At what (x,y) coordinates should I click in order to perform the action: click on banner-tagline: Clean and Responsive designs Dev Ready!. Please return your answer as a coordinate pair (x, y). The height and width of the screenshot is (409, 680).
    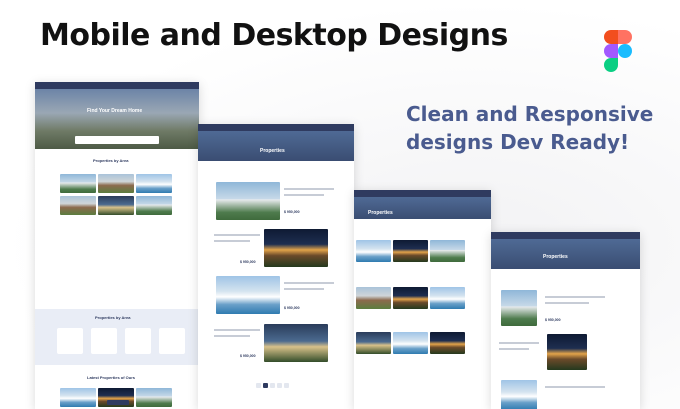
    Looking at the image, I should click on (530, 128).